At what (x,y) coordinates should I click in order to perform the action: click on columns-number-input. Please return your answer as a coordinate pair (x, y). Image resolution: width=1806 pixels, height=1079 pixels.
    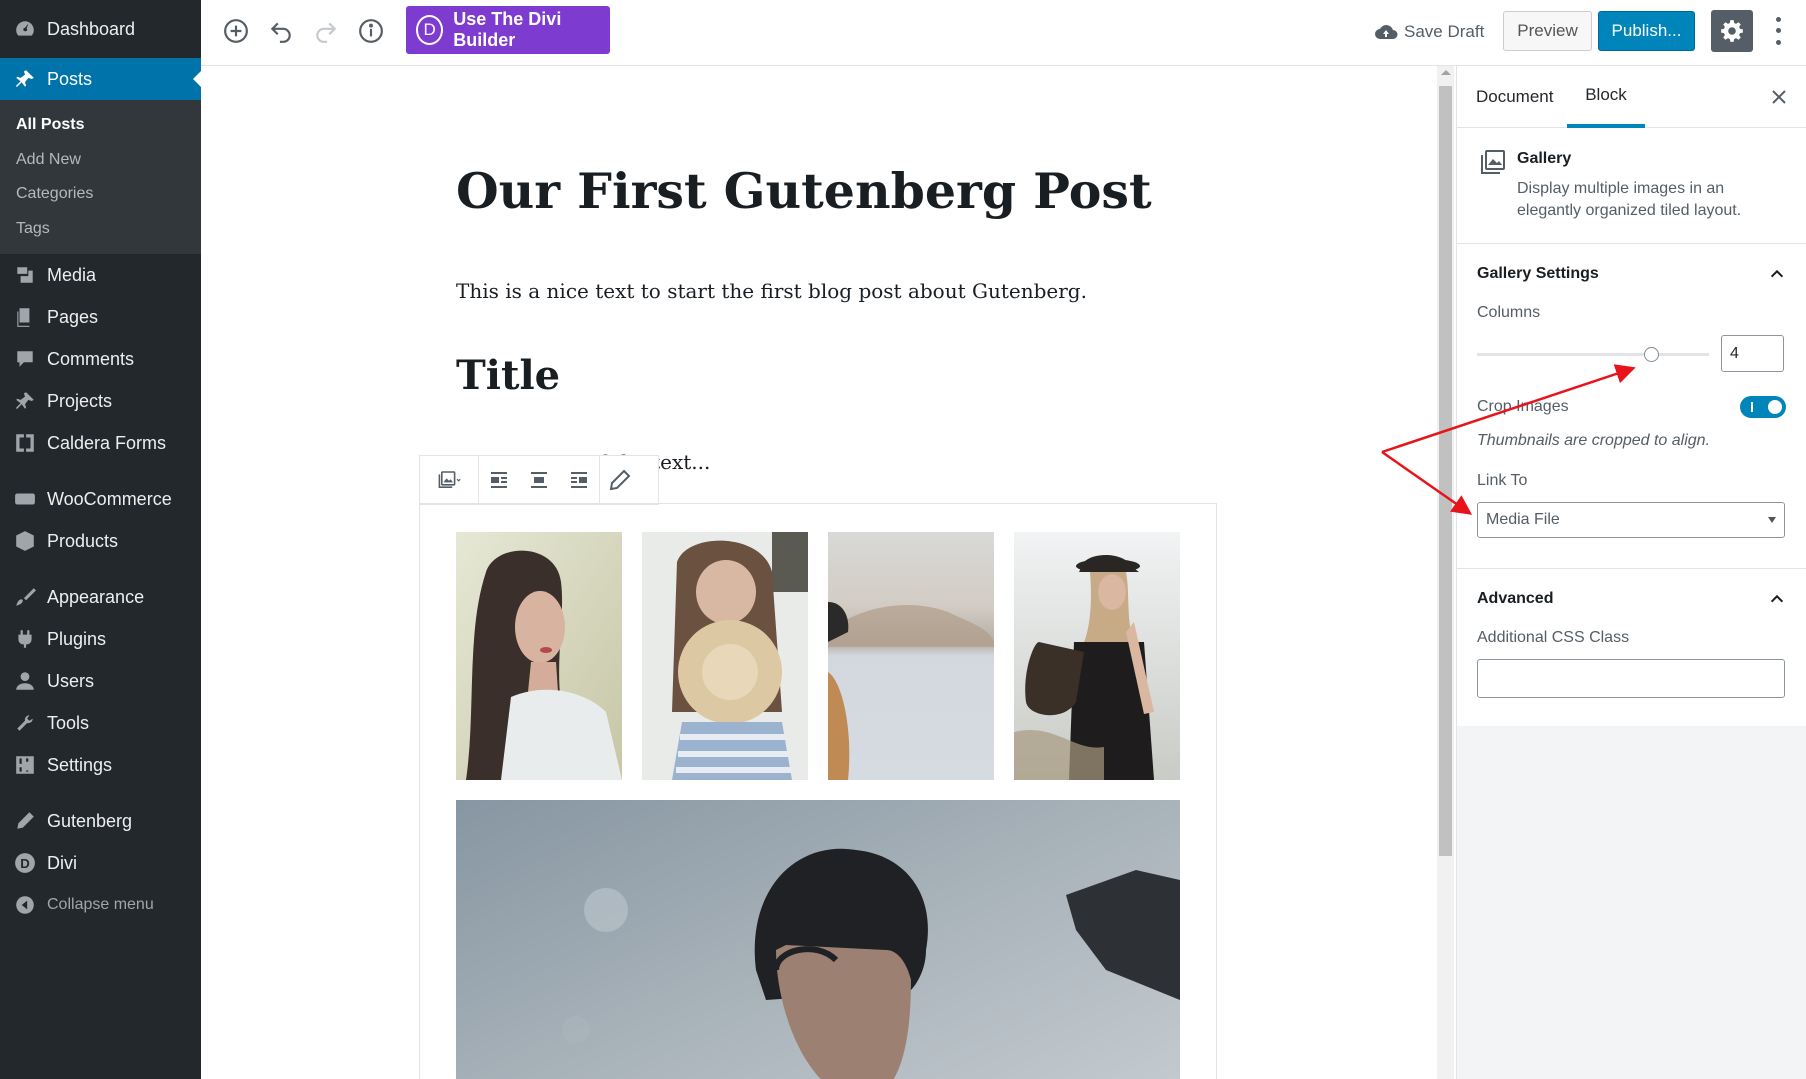
    Looking at the image, I should click on (1752, 353).